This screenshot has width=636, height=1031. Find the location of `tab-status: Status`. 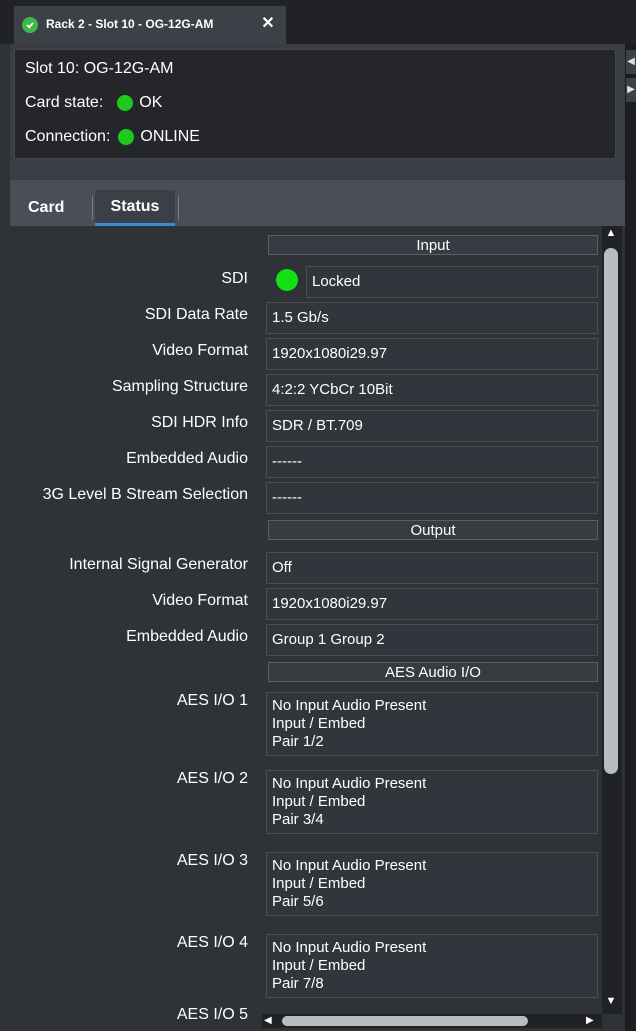

tab-status: Status is located at coordinates (135, 208).